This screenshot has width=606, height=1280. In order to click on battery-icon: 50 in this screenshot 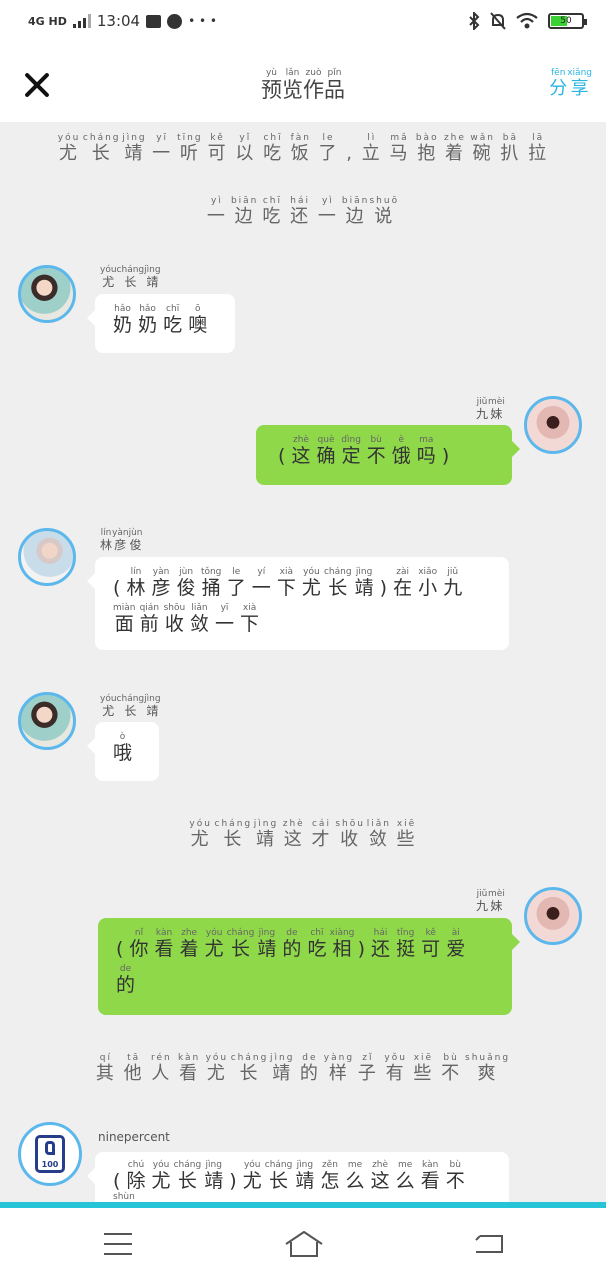, I will do `click(567, 21)`.